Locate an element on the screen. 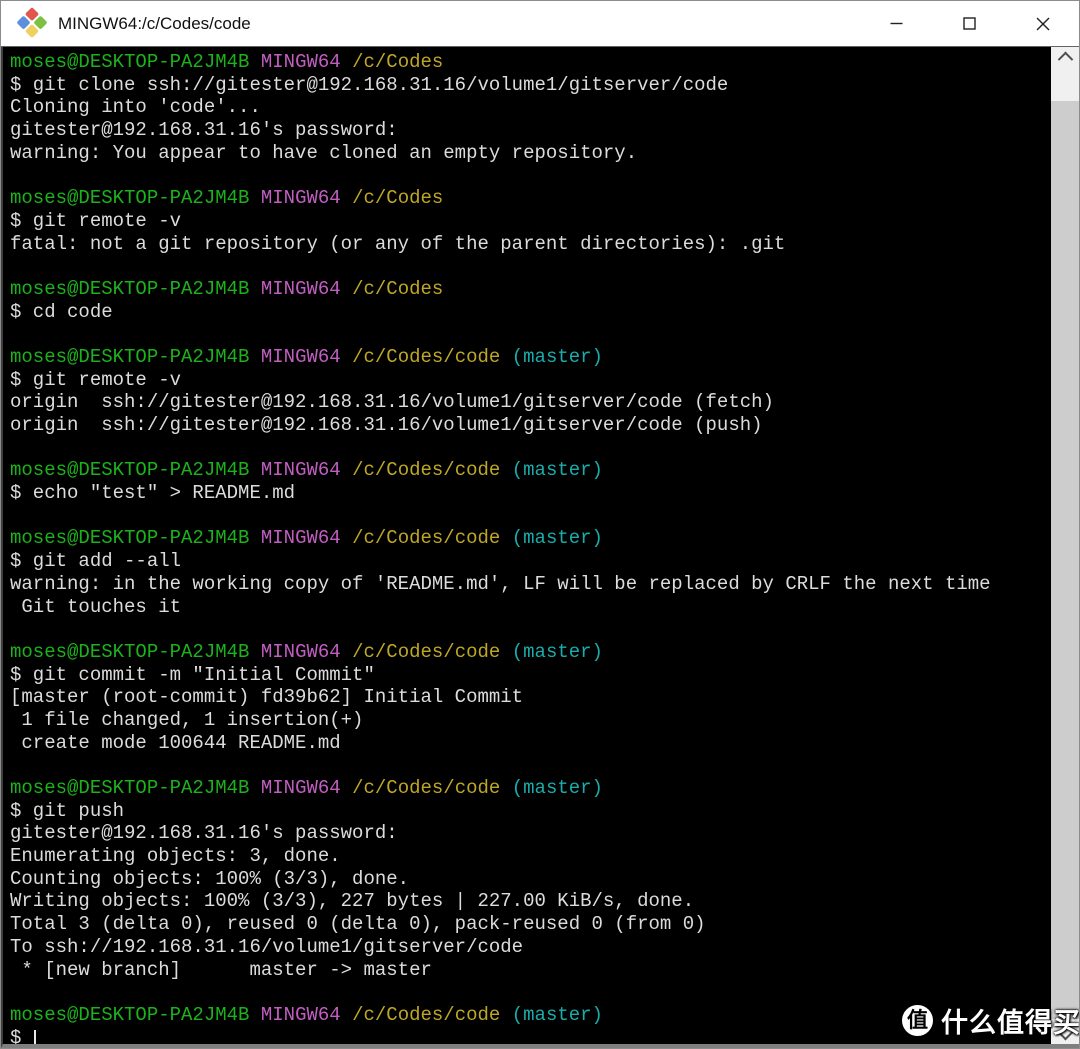 The width and height of the screenshot is (1080, 1049). close-icon is located at coordinates (1042, 23).